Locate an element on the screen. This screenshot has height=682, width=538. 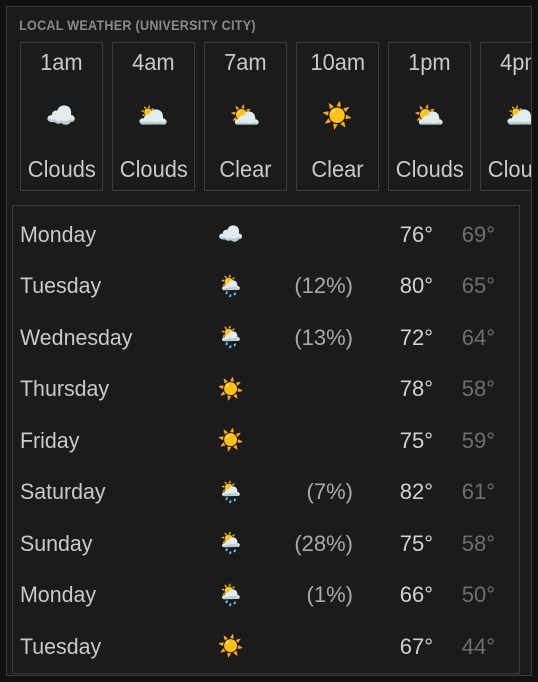
daily-row: Monday 🌦️ (1%) 66° 50° is located at coordinates (266, 596).